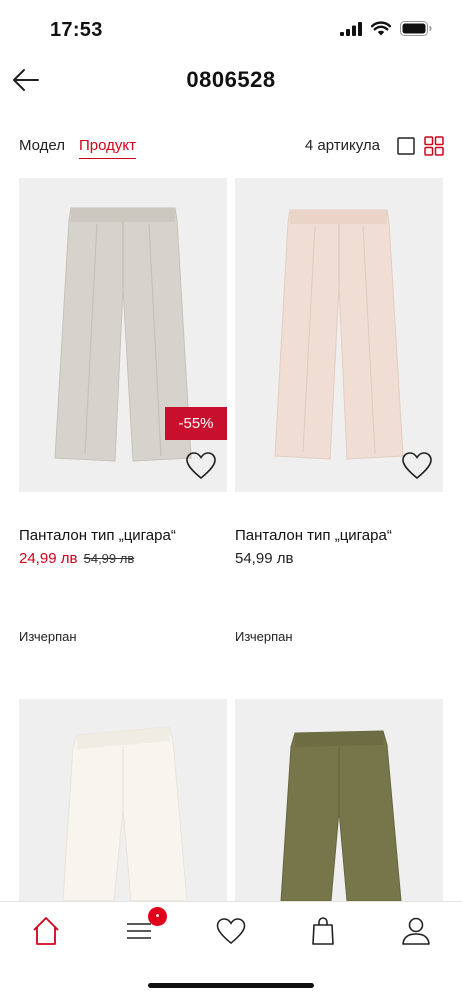  Describe the element at coordinates (231, 985) in the screenshot. I see `home-indicator` at that location.